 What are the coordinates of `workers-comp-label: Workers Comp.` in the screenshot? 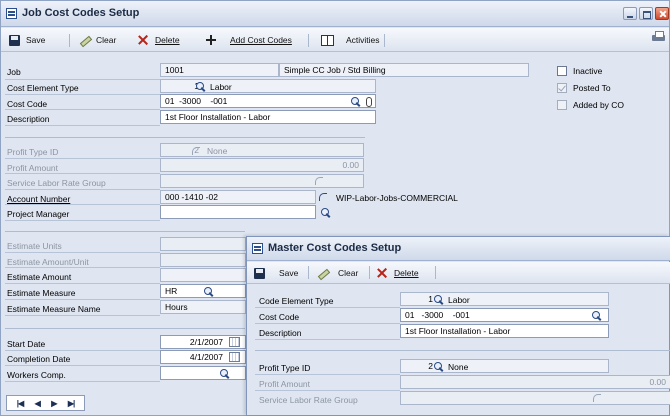 It's located at (36, 375).